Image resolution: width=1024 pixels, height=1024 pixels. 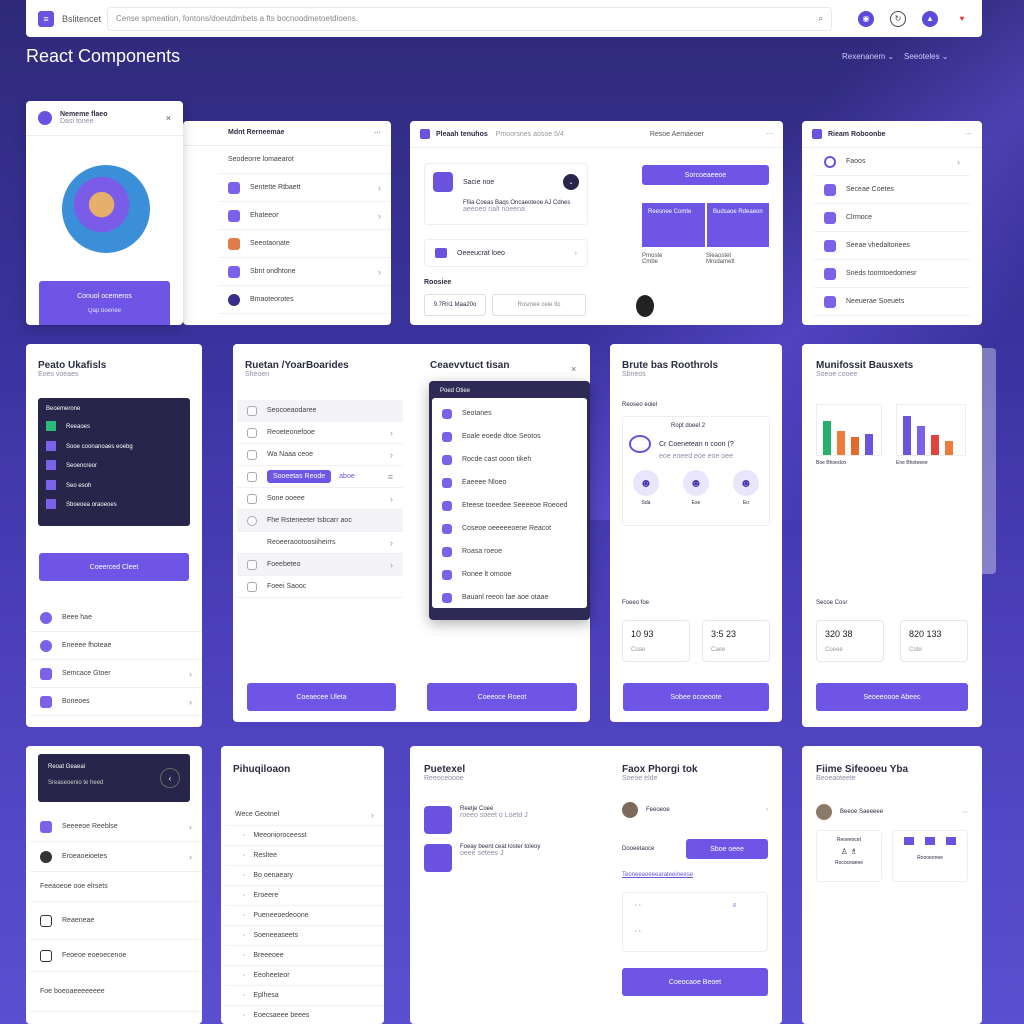 I want to click on list-item: · Eplhesa, so click(x=304, y=996).